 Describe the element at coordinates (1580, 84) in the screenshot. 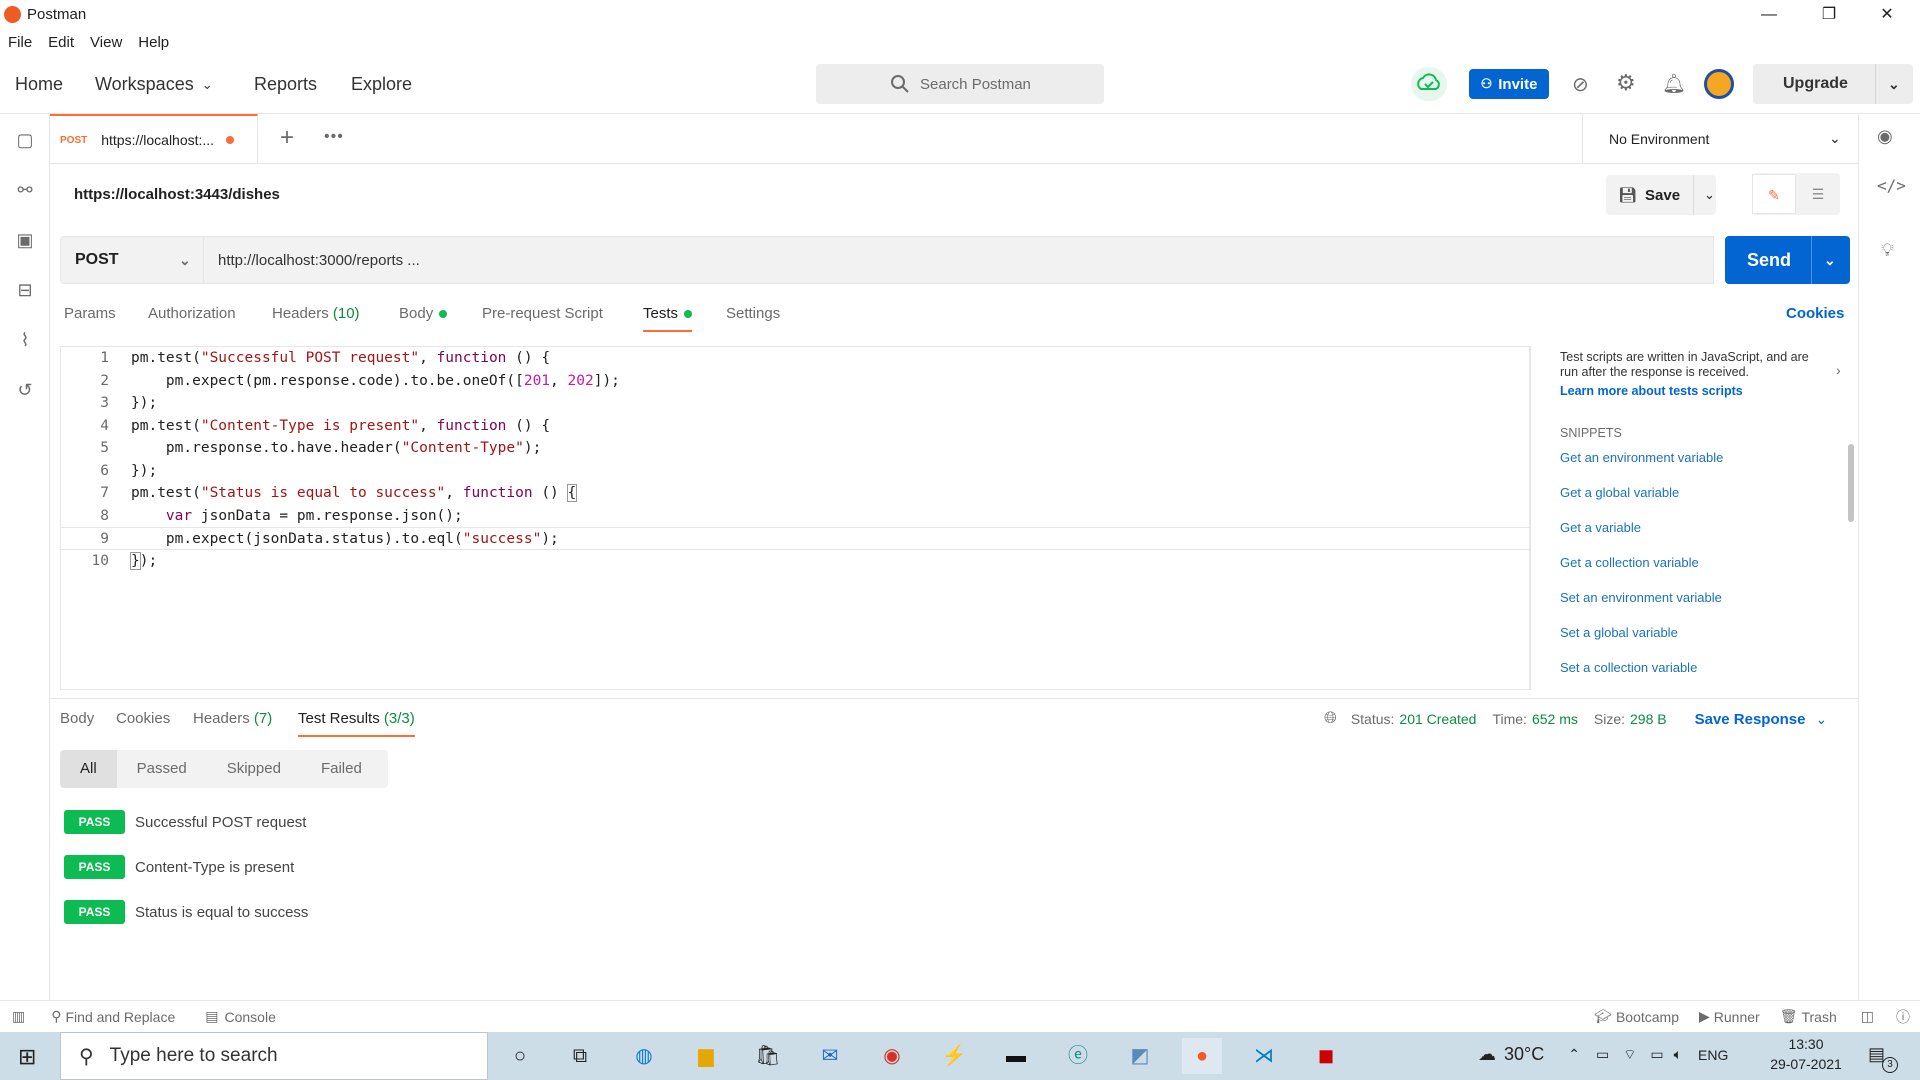

I see `satellite-icon: ⊘` at that location.